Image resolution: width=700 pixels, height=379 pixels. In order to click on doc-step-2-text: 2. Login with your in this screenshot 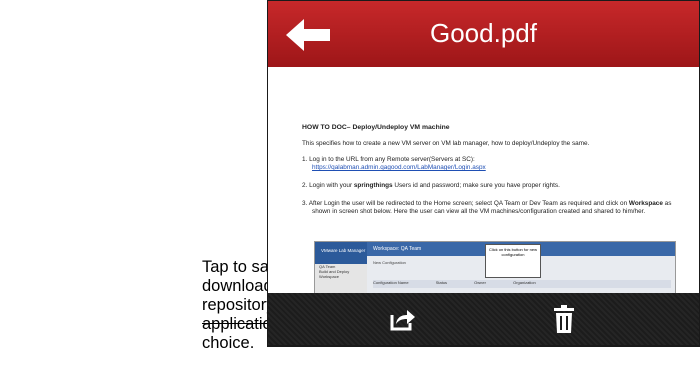, I will do `click(328, 185)`.